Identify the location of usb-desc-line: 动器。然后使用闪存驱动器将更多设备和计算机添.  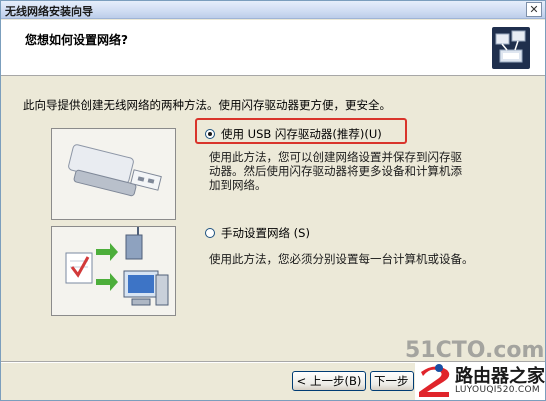
(335, 171).